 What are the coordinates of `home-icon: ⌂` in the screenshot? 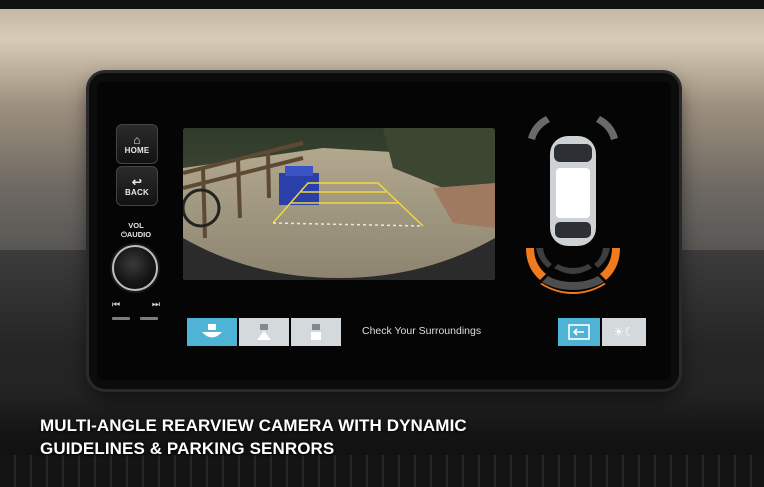 It's located at (137, 139).